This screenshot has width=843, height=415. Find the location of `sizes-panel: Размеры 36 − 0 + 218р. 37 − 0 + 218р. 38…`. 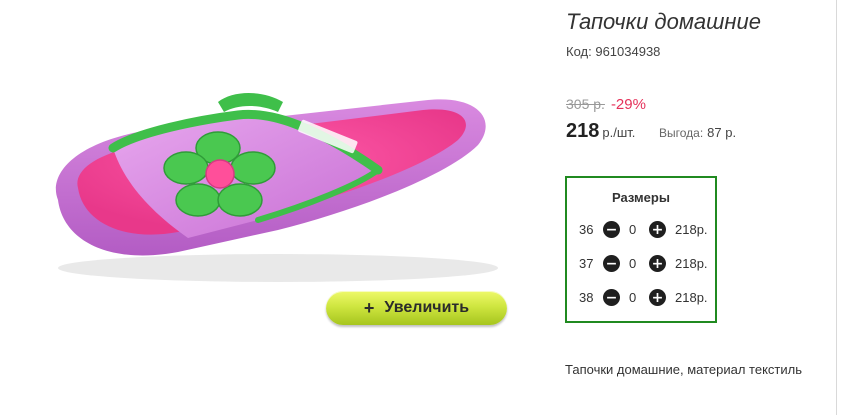

sizes-panel: Размеры 36 − 0 + 218р. 37 − 0 + 218р. 38… is located at coordinates (641, 249).